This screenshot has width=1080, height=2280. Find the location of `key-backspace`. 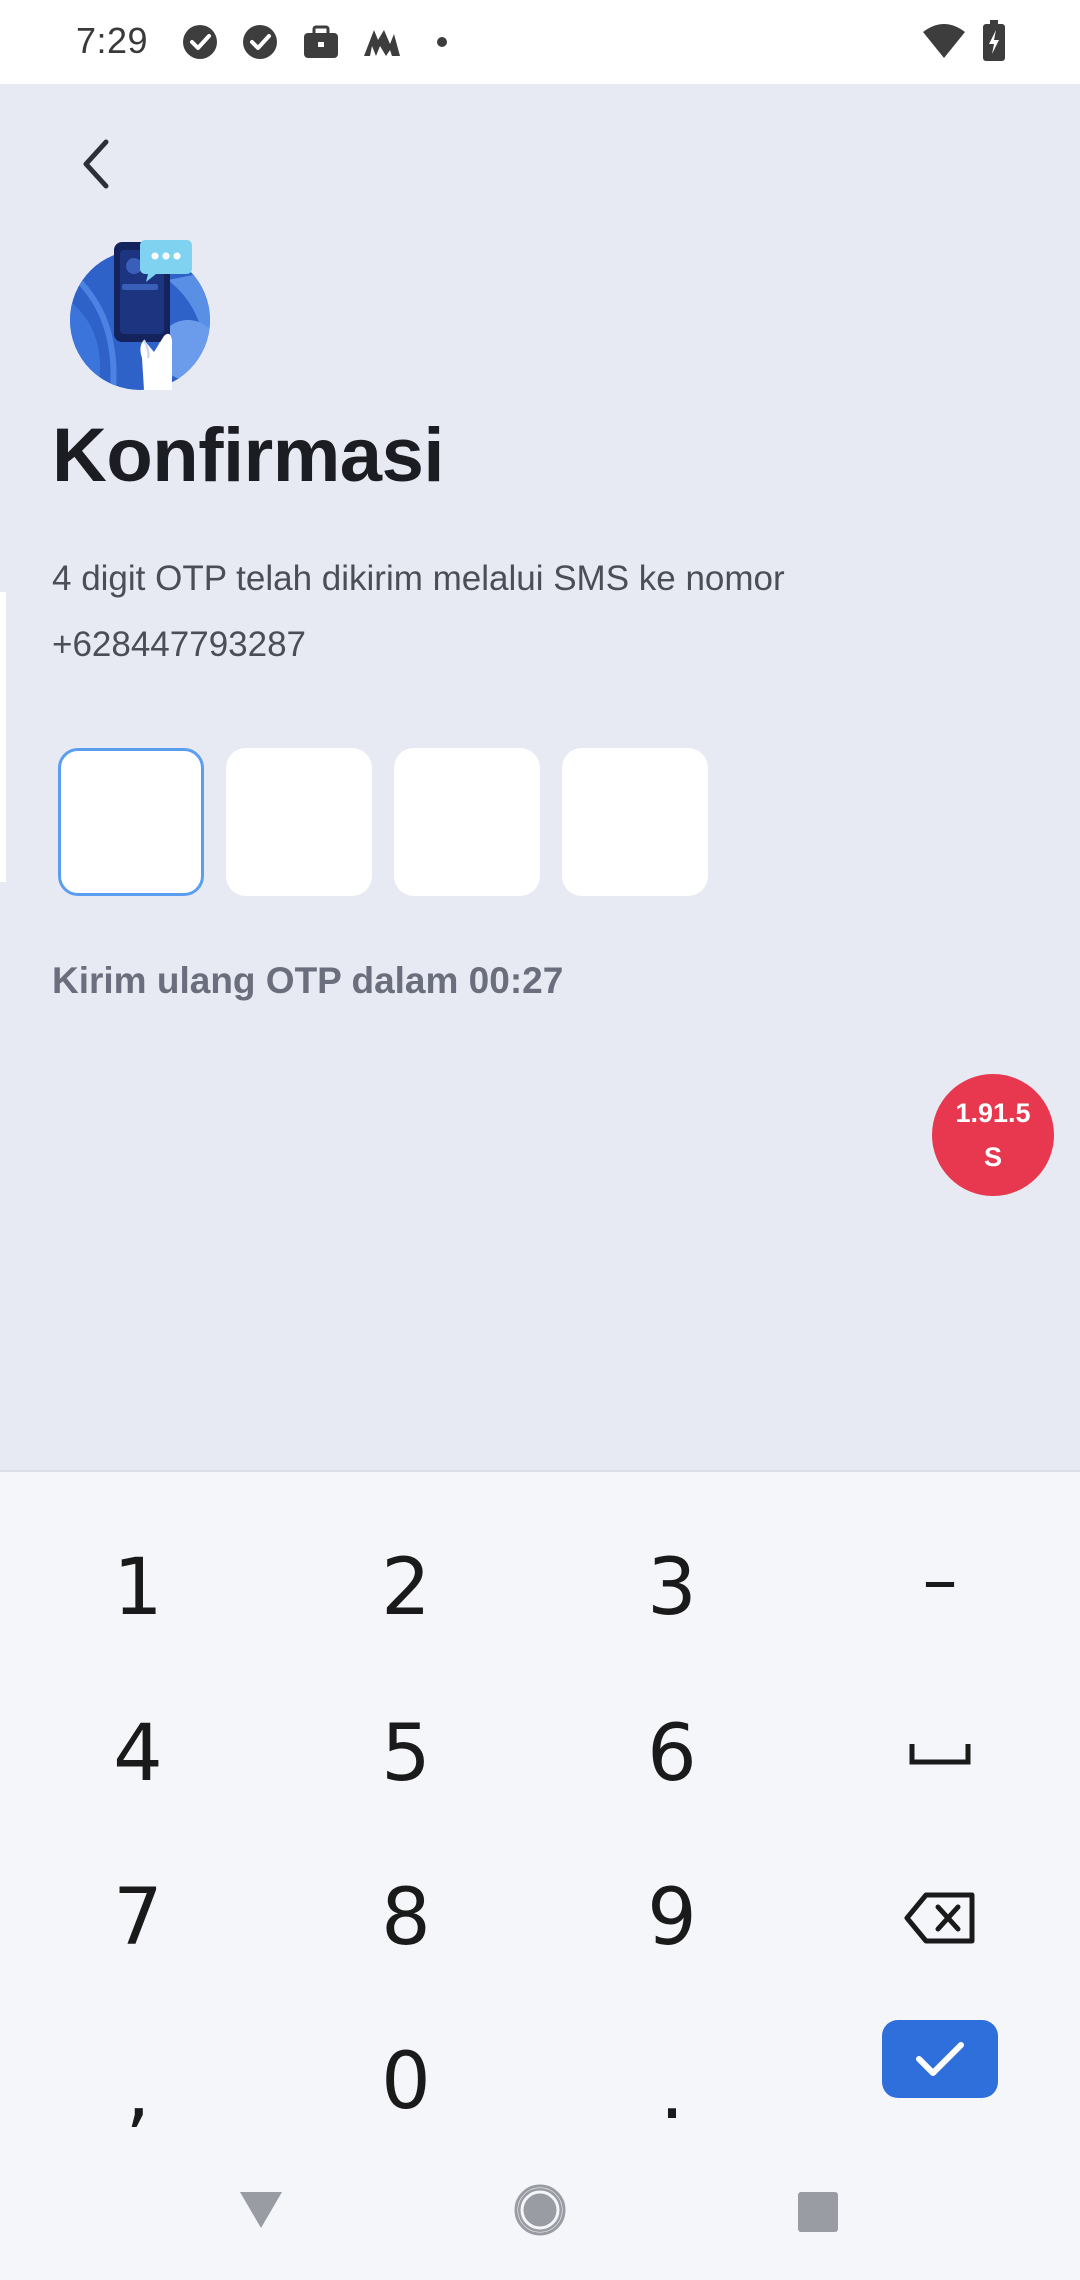

key-backspace is located at coordinates (940, 1918).